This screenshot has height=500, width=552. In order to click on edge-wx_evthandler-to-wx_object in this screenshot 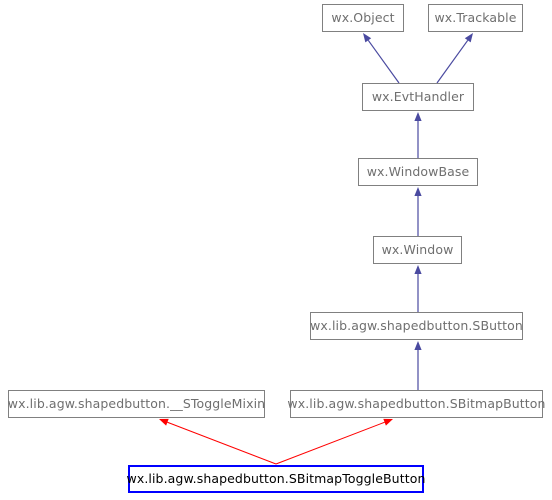, I will do `click(381, 58)`.